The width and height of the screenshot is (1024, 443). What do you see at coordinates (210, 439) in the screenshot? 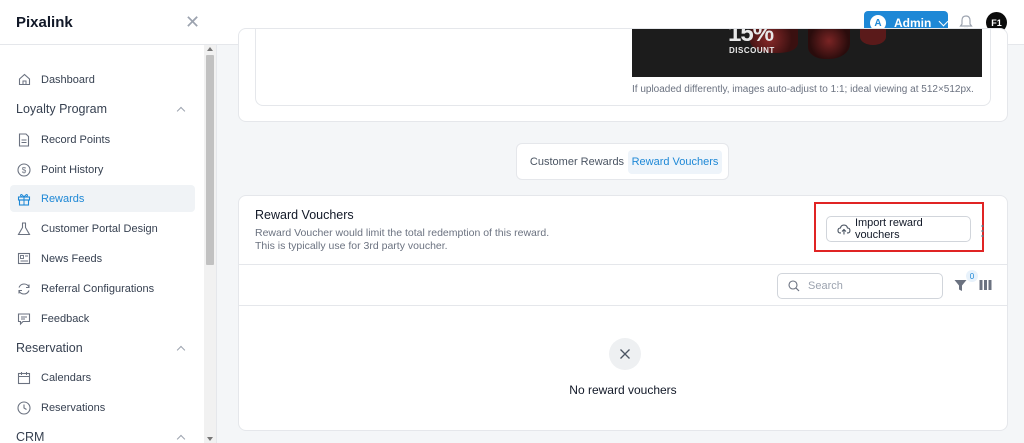
I see `scroll-down-arrow-icon` at bounding box center [210, 439].